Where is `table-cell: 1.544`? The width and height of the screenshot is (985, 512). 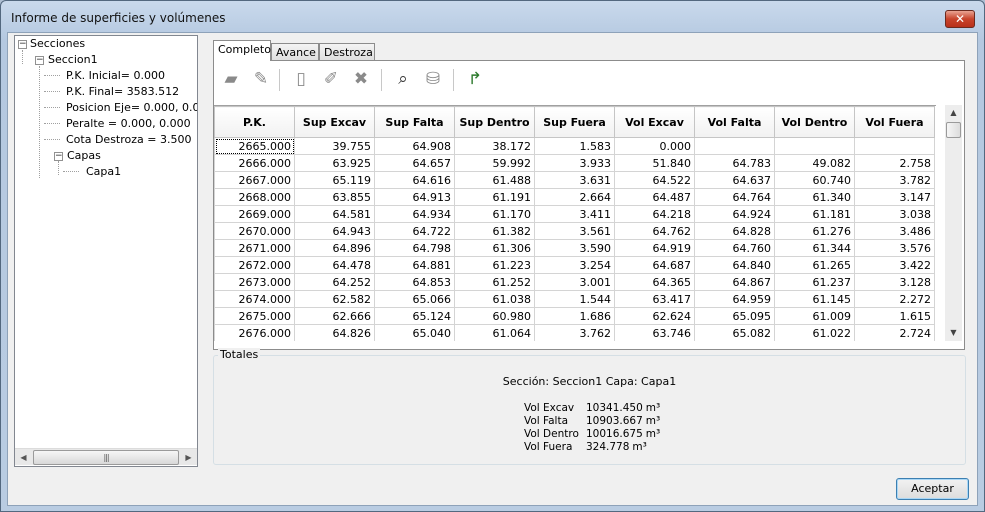
table-cell: 1.544 is located at coordinates (574, 299).